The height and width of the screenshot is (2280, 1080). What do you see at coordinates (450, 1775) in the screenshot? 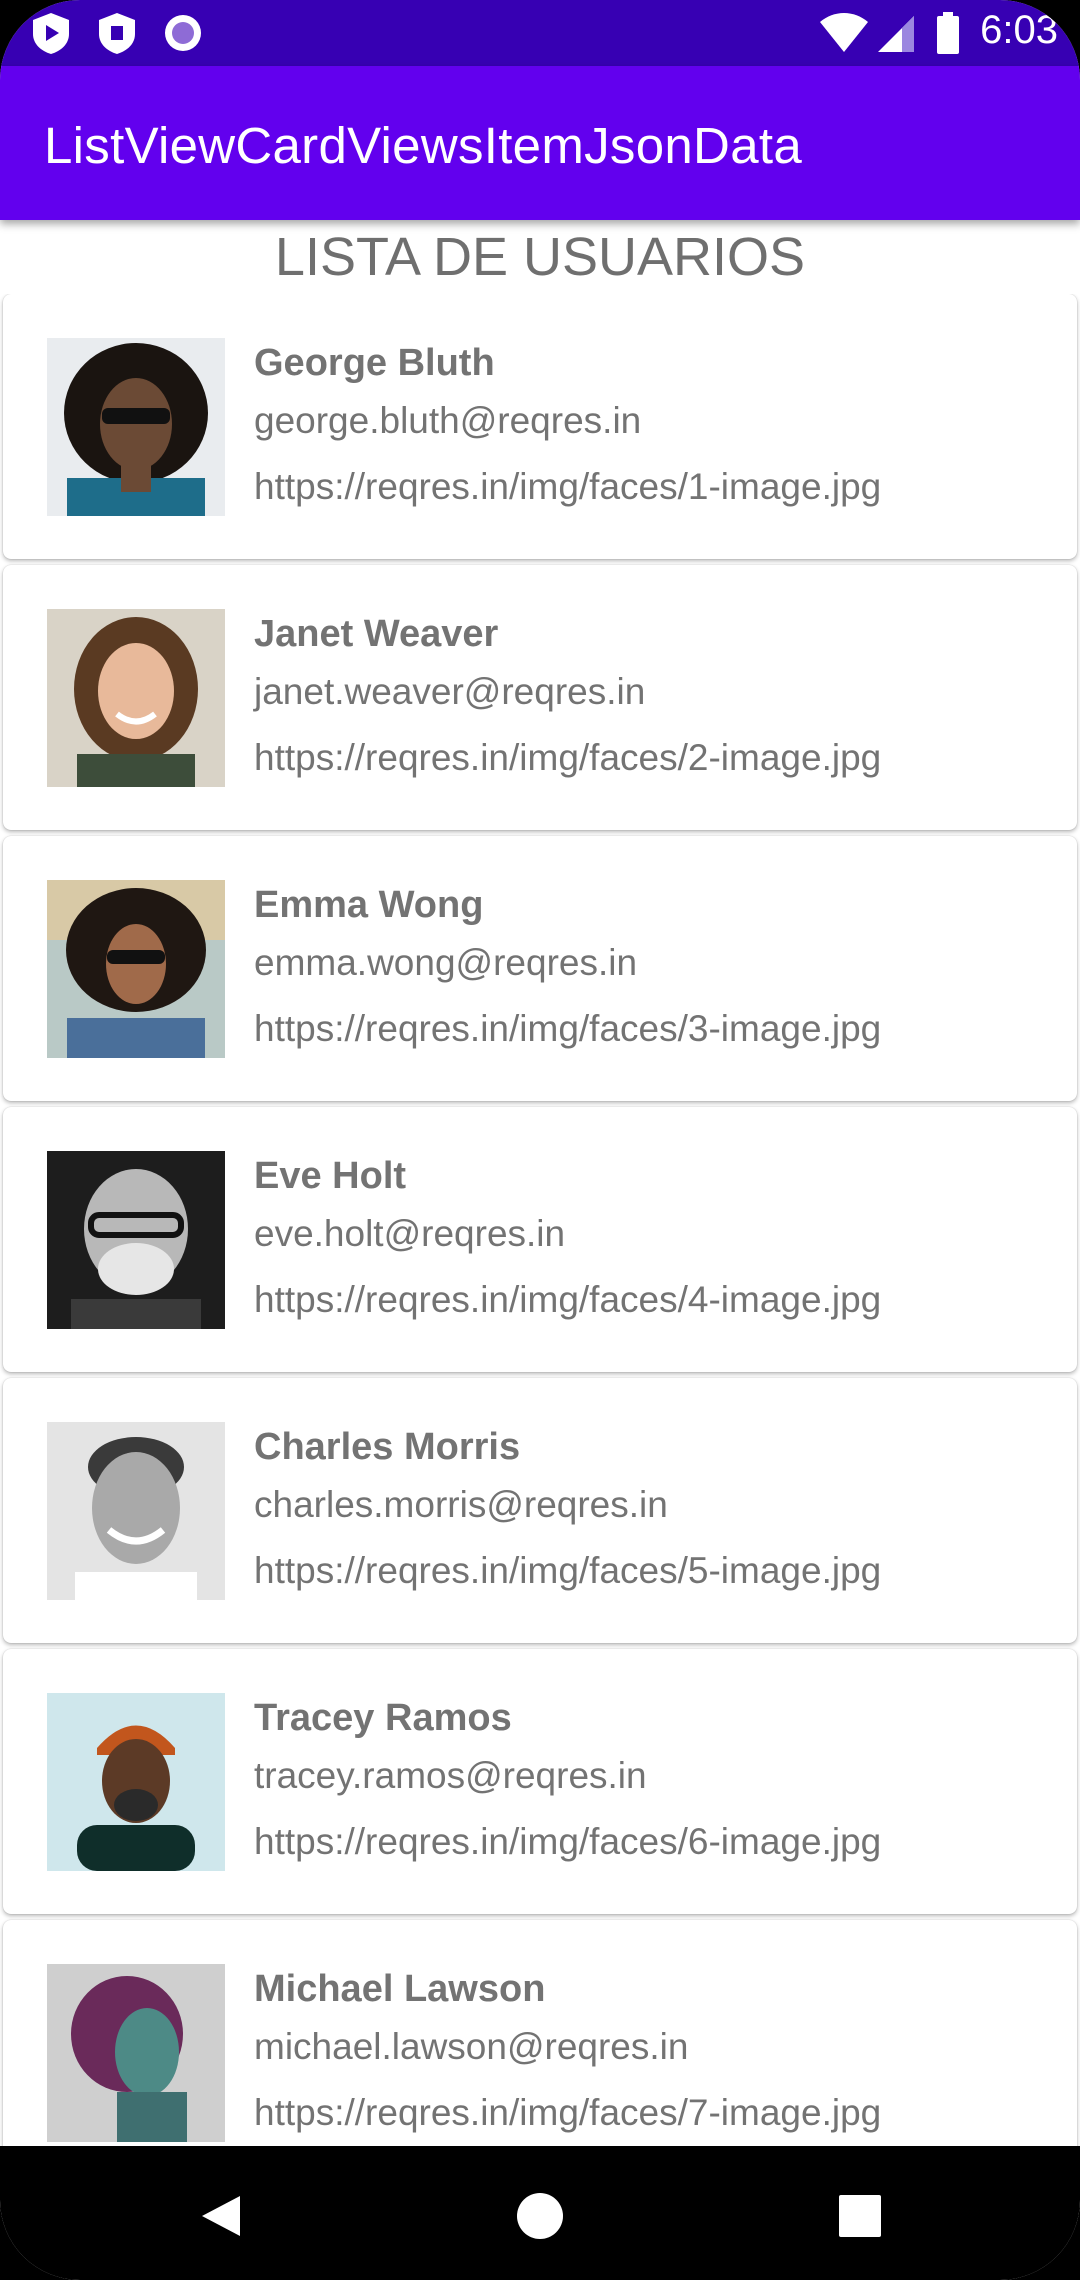
I see `user-email: tracey.ramos@reqres.in` at bounding box center [450, 1775].